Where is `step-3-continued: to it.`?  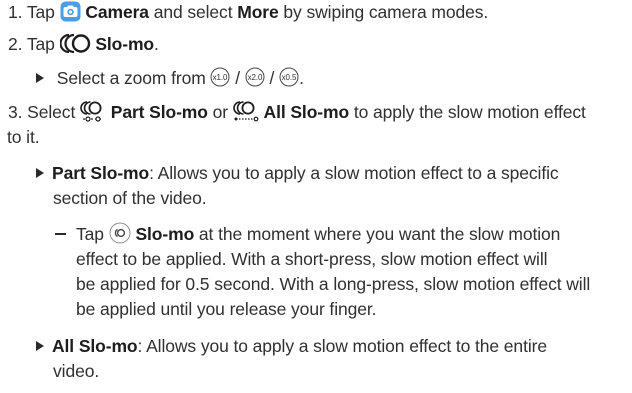
step-3-continued: to it. is located at coordinates (23, 137).